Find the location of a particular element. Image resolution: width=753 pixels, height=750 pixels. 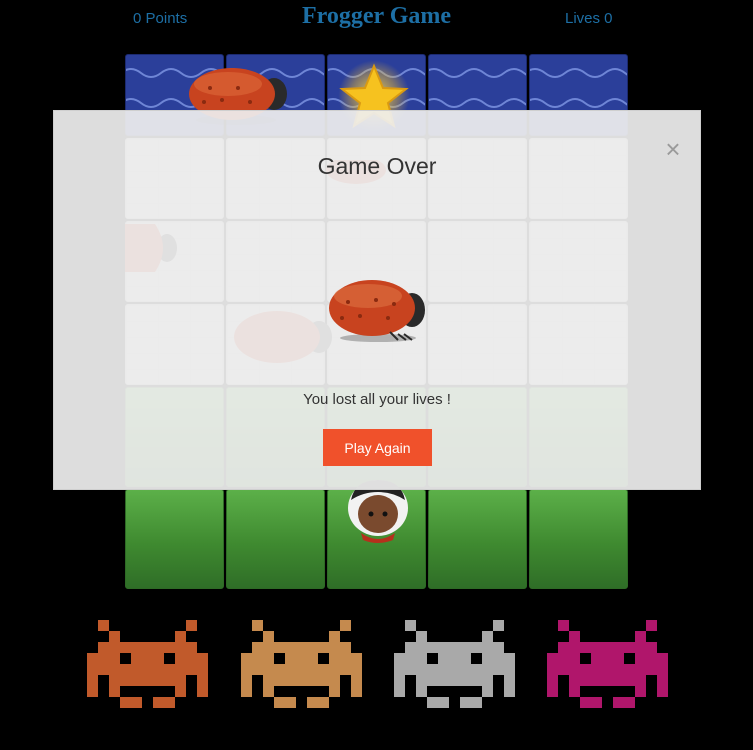

ladybug-icon is located at coordinates (377, 311).